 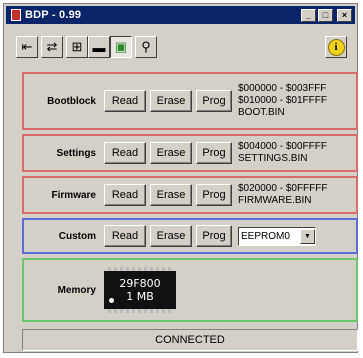 I want to click on settings-file: SETTINGS.BIN, so click(x=273, y=158).